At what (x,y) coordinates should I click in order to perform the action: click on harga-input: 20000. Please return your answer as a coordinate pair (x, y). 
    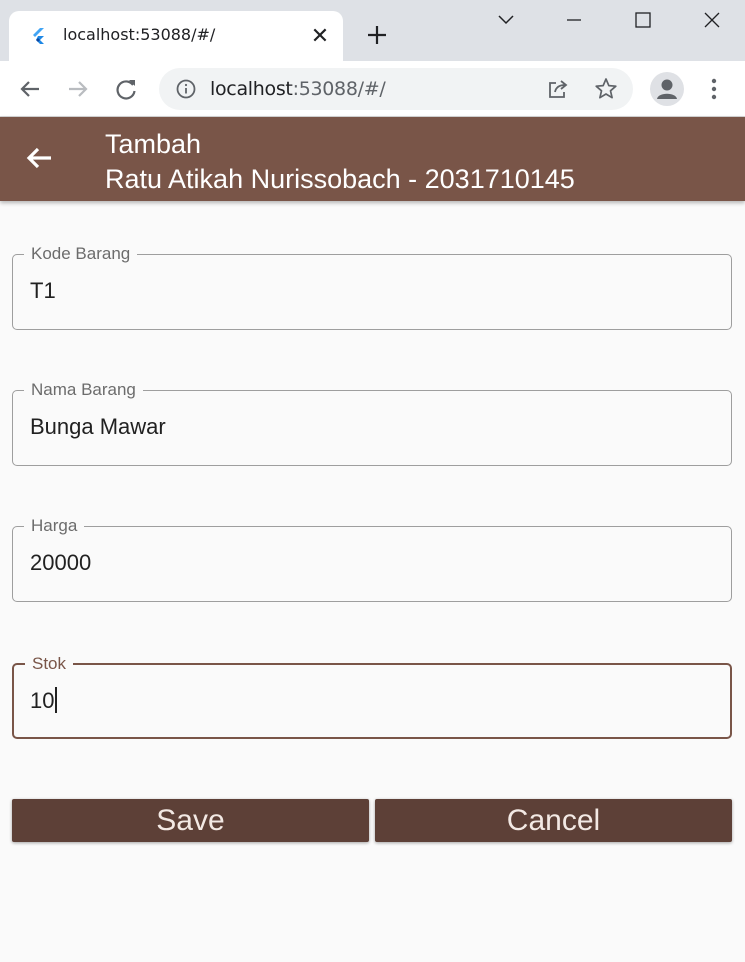
    Looking at the image, I should click on (370, 563).